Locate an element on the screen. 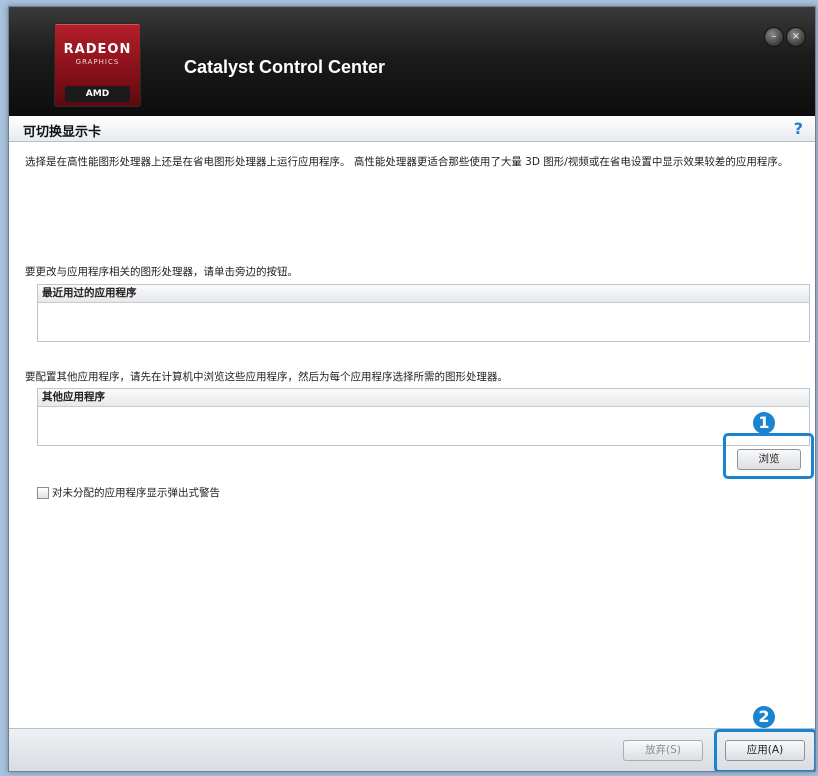 This screenshot has width=818, height=776. logo-brand-text: RADEON is located at coordinates (97, 49).